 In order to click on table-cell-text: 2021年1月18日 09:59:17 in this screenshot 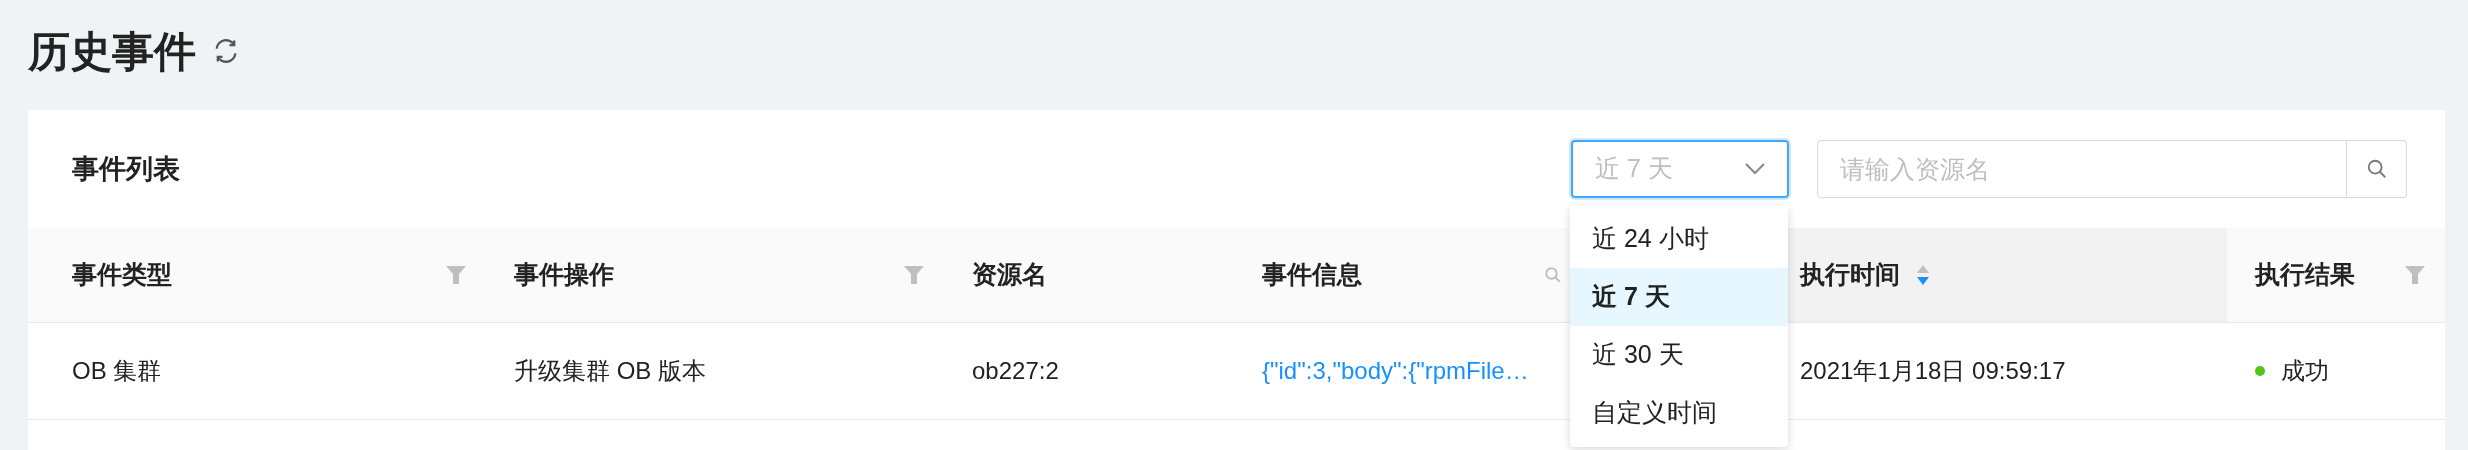, I will do `click(1933, 371)`.